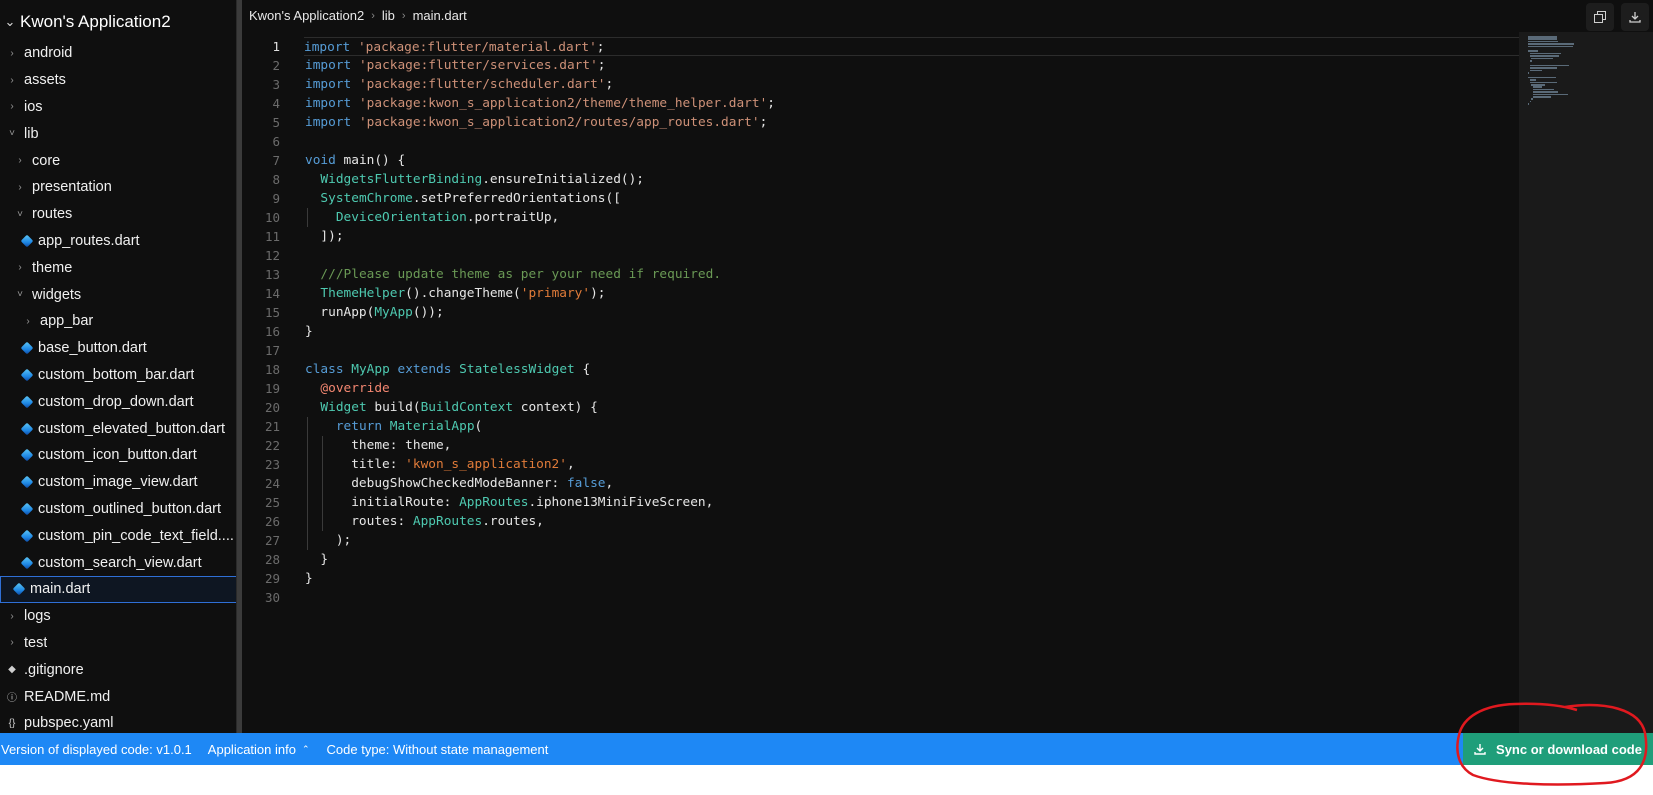 The width and height of the screenshot is (1653, 795). I want to click on code-line: ThemeHelper().changeTheme('primary');, so click(912, 293).